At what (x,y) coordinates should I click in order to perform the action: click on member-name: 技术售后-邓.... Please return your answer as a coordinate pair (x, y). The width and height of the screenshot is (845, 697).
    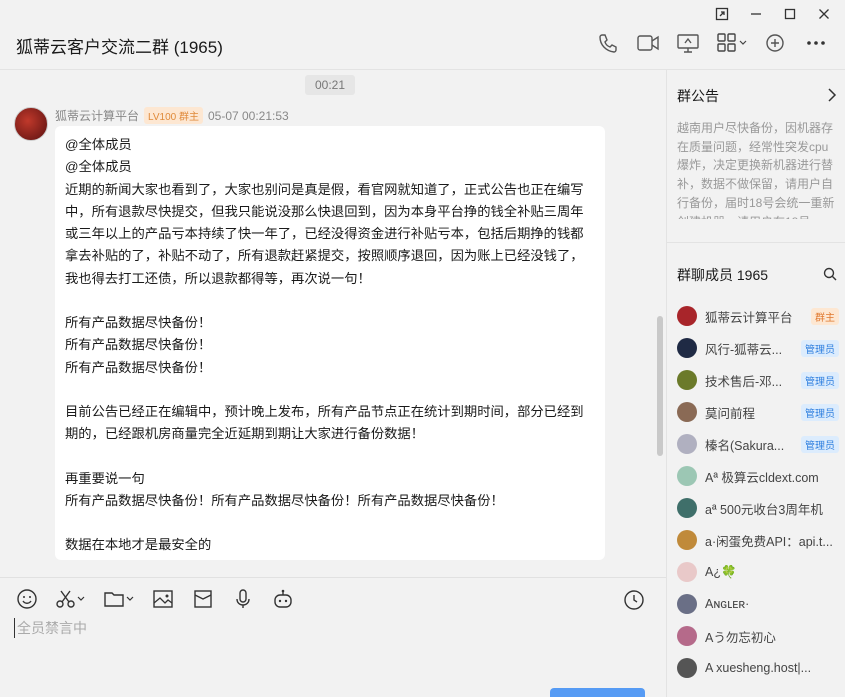
    Looking at the image, I should click on (744, 381).